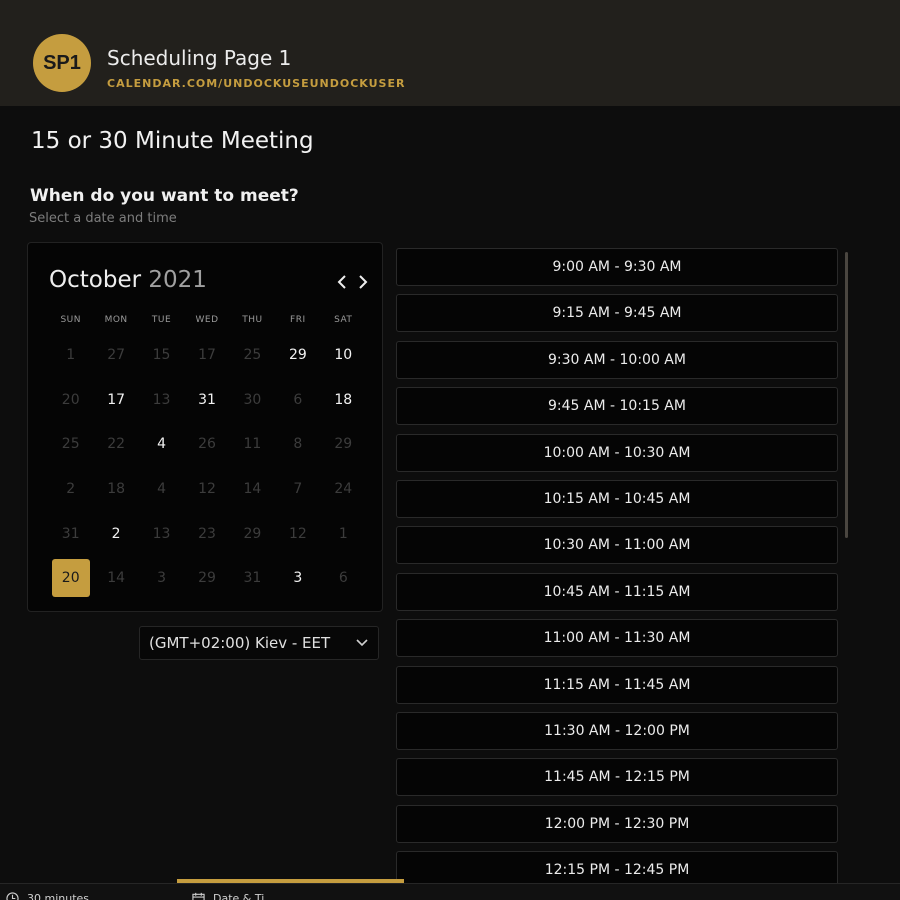  I want to click on calendar-day: 8, so click(297, 444).